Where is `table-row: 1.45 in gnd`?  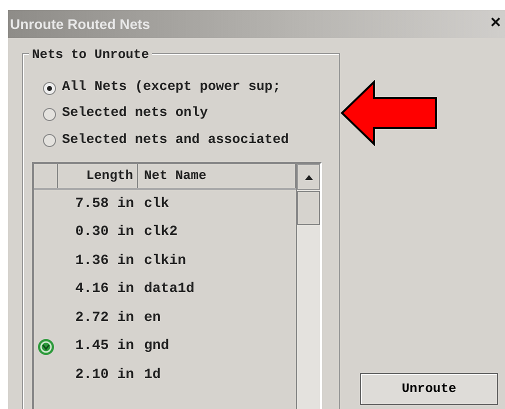 table-row: 1.45 in gnd is located at coordinates (165, 346).